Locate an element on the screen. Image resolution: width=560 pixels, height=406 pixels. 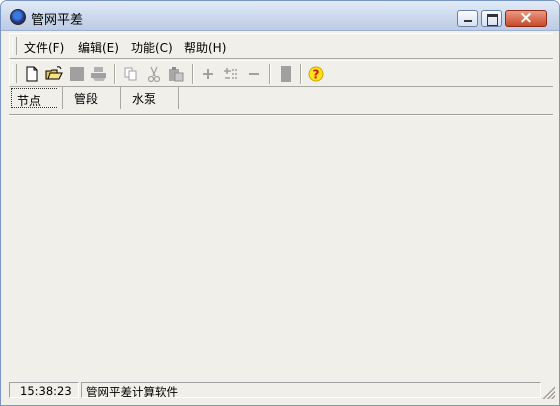
save-icon is located at coordinates (77, 74).